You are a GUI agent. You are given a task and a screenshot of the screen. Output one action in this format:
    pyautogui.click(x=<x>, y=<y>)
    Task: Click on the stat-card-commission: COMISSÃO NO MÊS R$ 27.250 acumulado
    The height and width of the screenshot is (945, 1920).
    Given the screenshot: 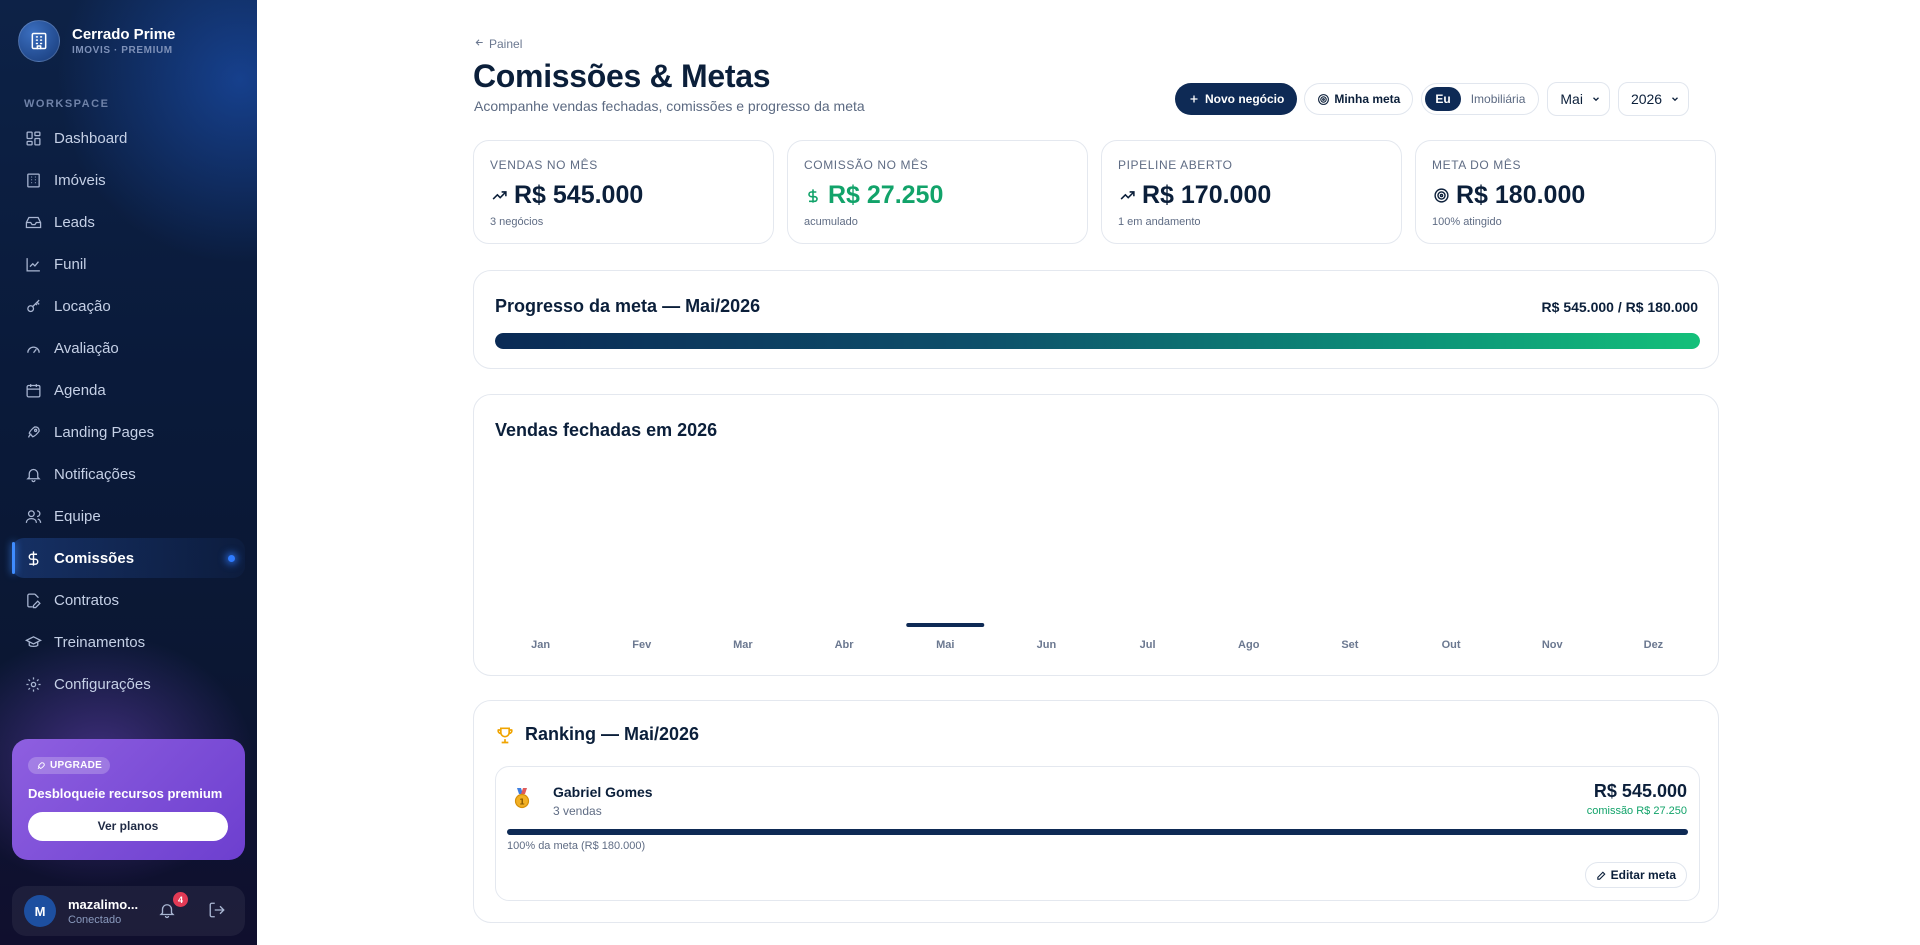 What is the action you would take?
    pyautogui.click(x=937, y=192)
    